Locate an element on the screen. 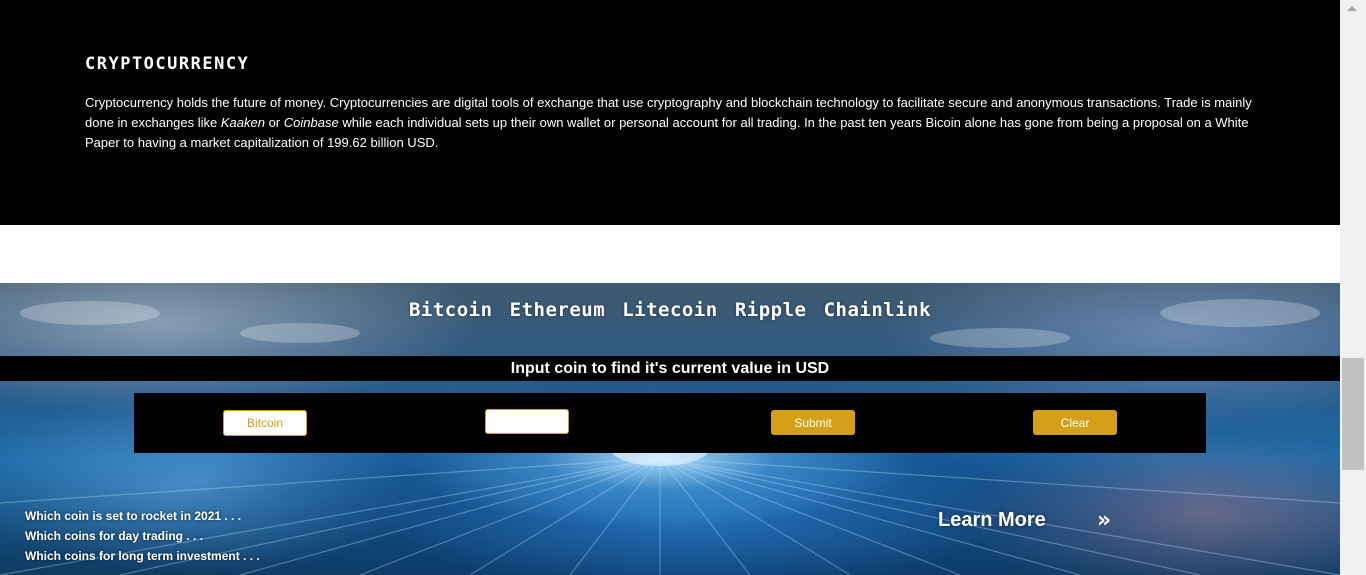  nav-chainlink-link: Chainlink is located at coordinates (877, 310).